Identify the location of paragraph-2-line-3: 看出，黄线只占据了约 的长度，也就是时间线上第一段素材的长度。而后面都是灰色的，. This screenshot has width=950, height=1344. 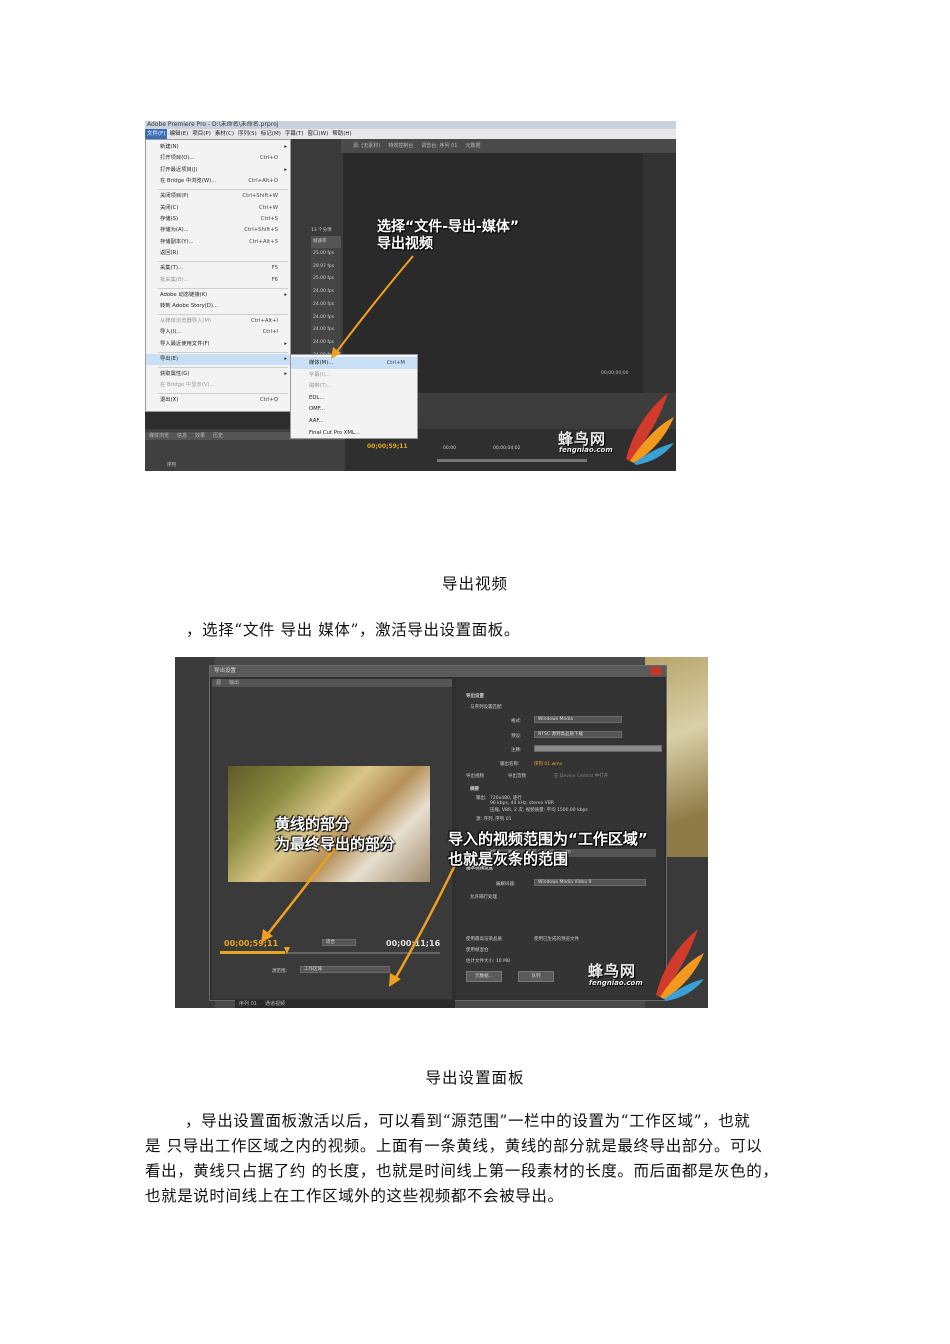
(462, 1171).